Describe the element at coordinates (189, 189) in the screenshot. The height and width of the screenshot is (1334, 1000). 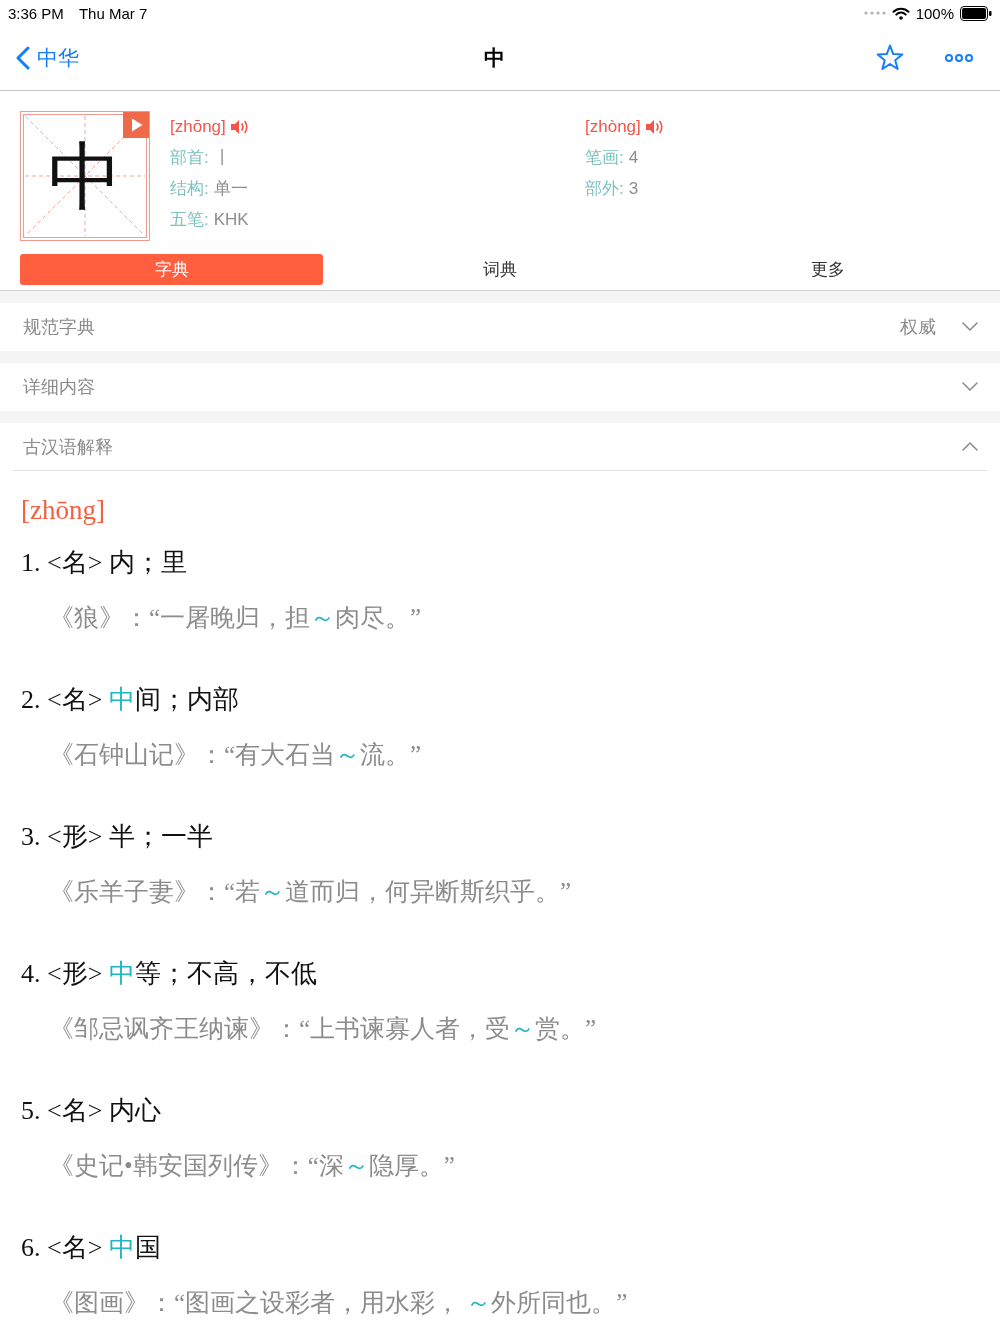
I see `field-label: 结构:` at that location.